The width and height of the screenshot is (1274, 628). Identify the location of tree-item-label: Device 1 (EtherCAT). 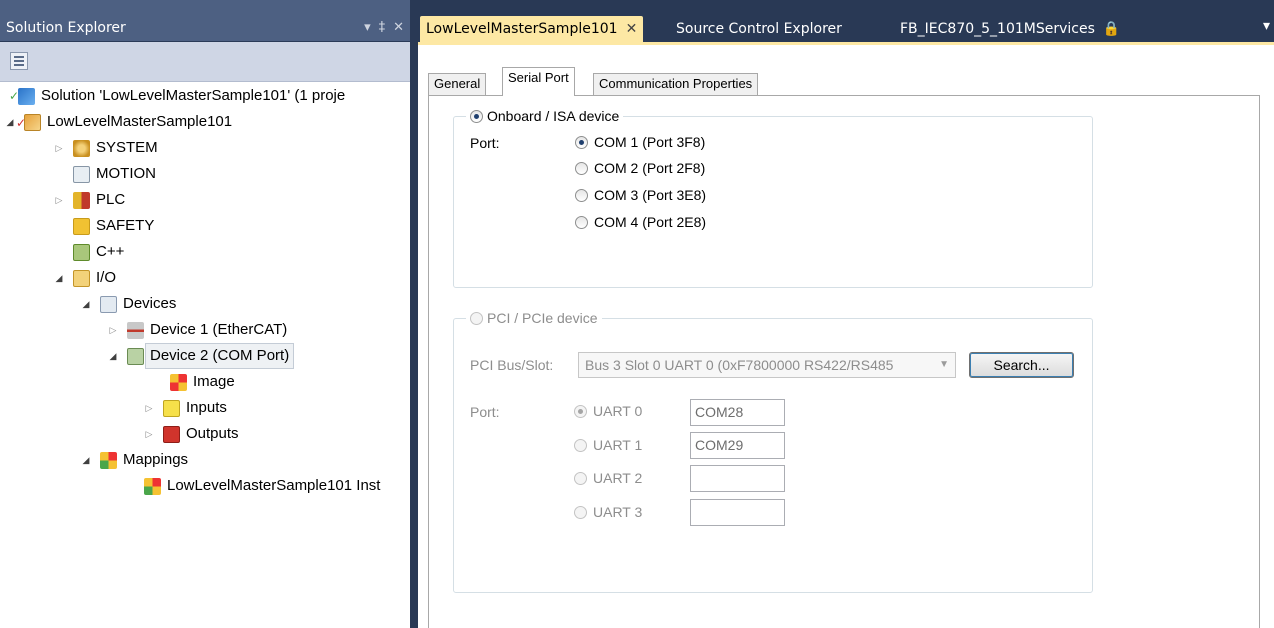
(219, 329).